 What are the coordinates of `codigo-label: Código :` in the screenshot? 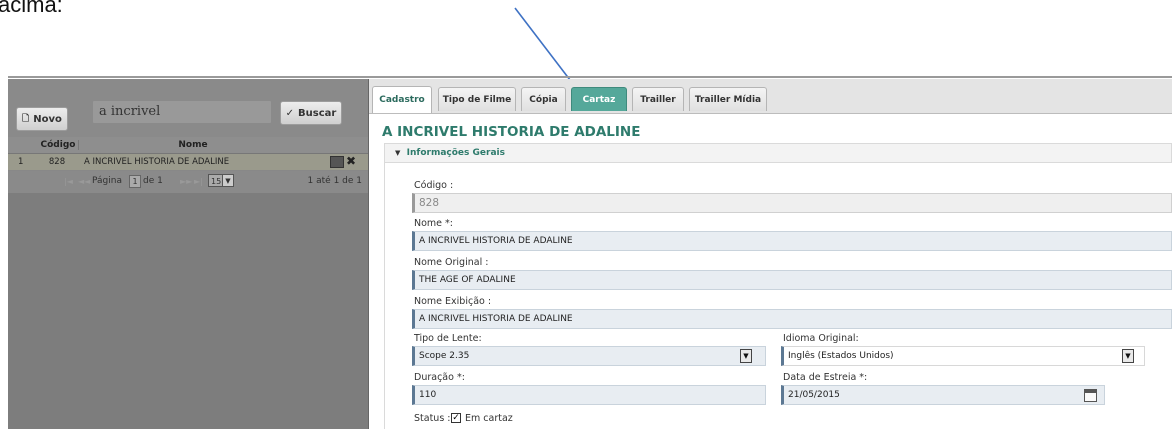 It's located at (434, 185).